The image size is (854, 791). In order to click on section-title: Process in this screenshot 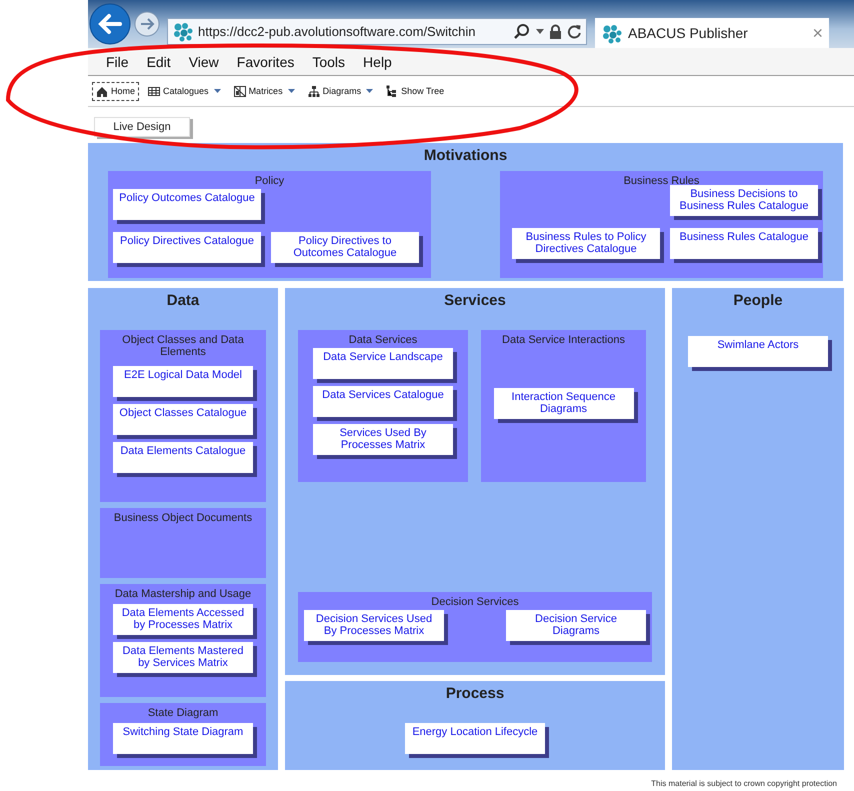, I will do `click(475, 694)`.